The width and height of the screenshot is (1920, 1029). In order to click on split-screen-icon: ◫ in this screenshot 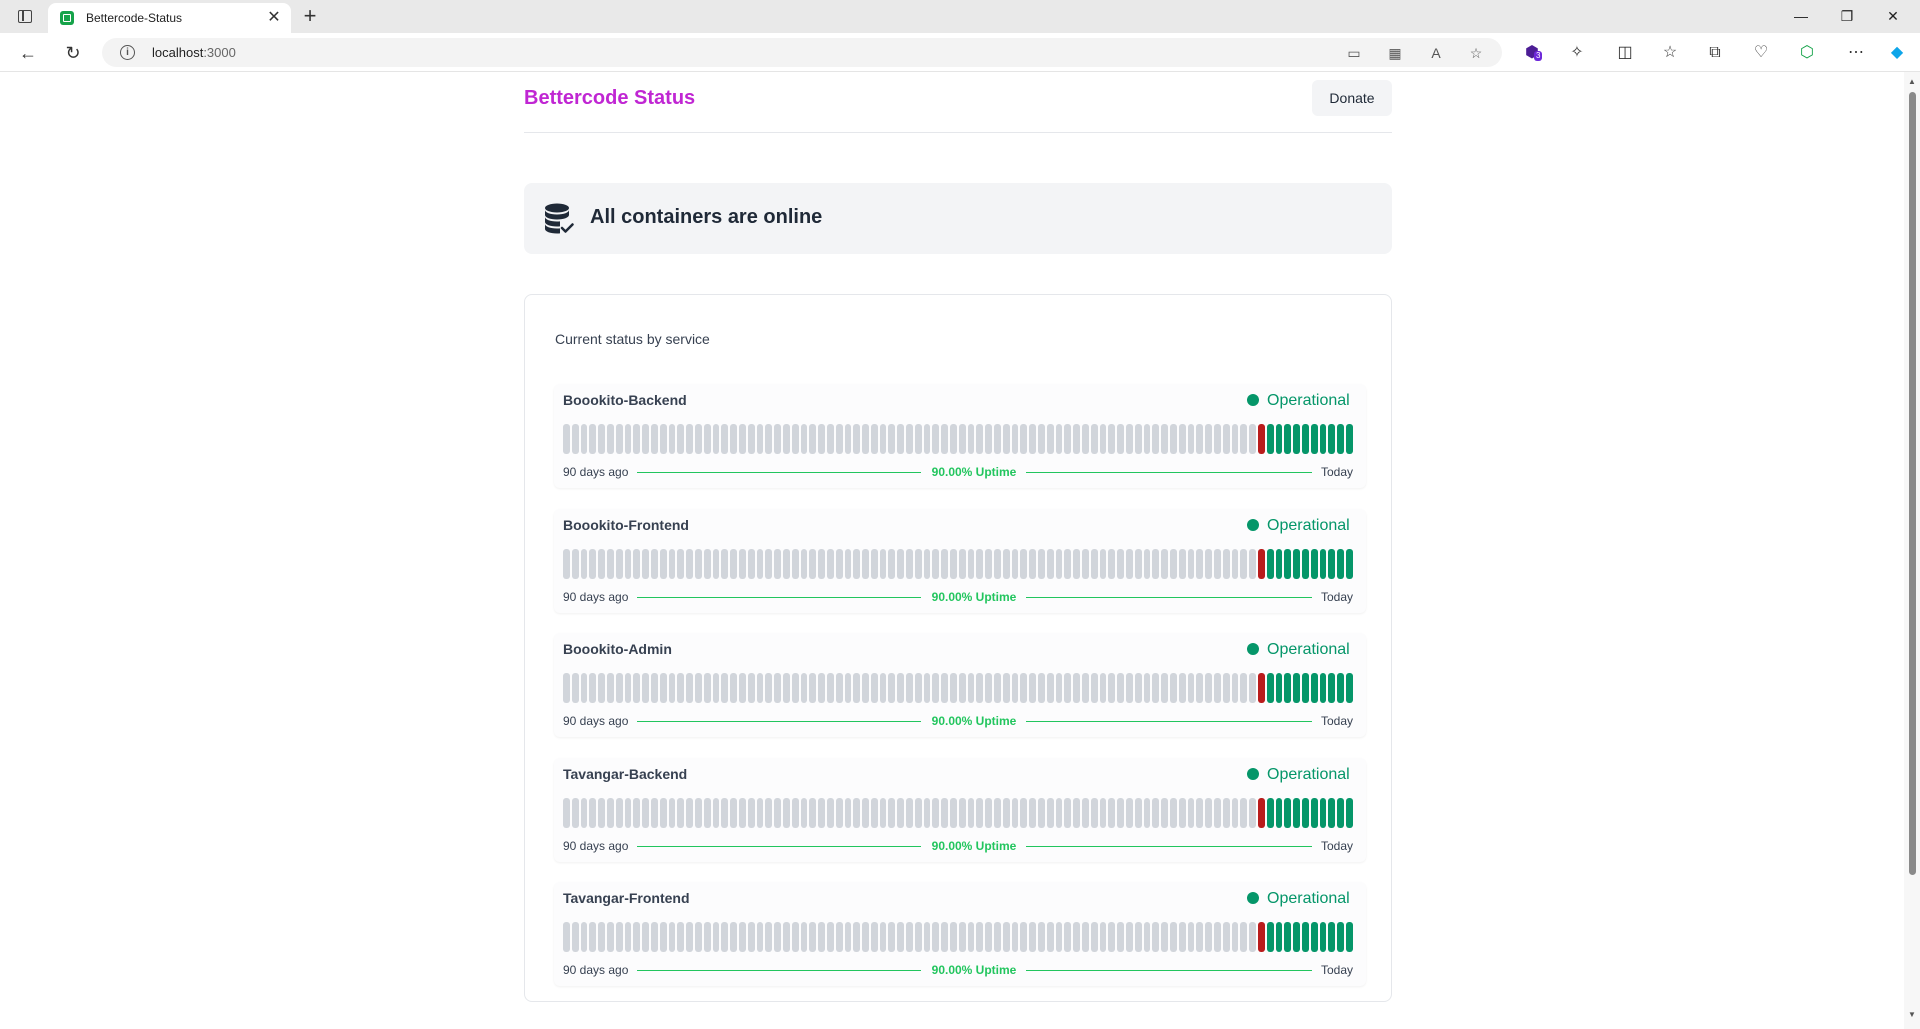, I will do `click(1625, 53)`.